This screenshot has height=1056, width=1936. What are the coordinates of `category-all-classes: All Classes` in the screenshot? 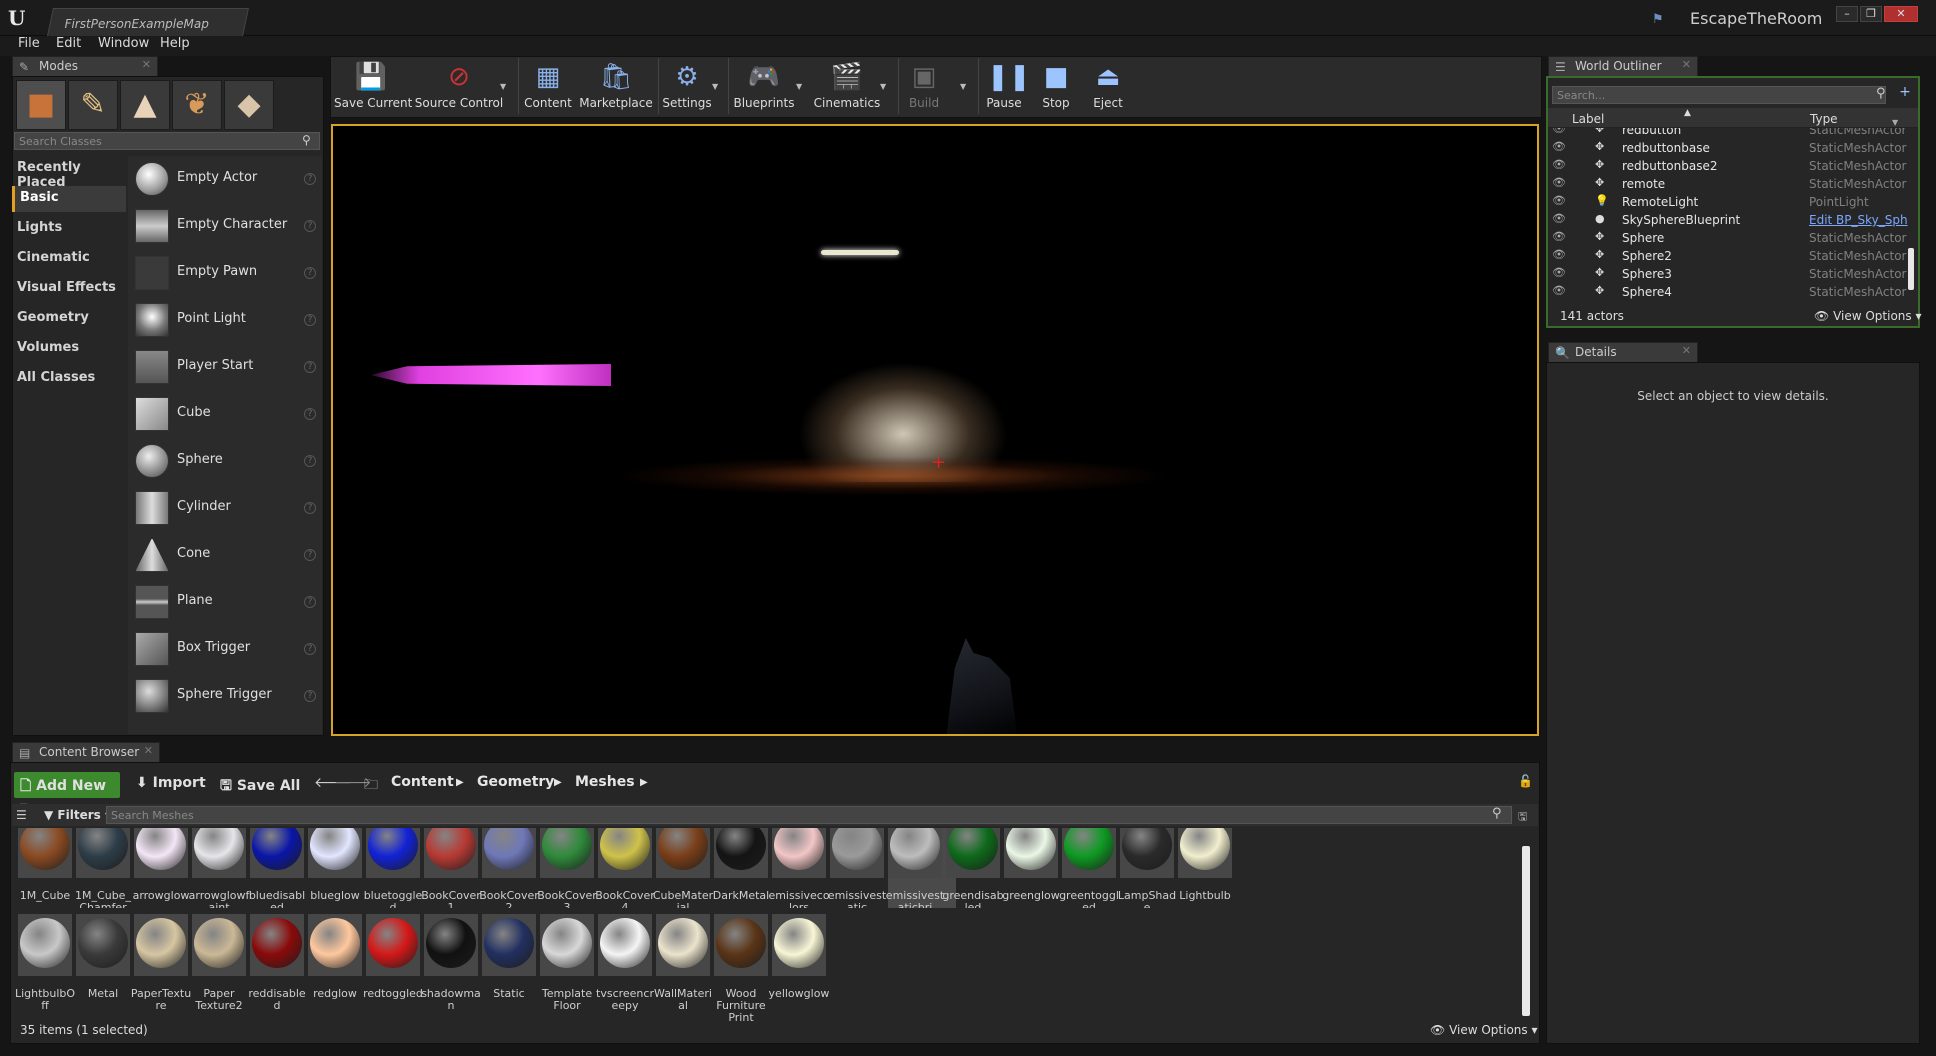 It's located at (69, 379).